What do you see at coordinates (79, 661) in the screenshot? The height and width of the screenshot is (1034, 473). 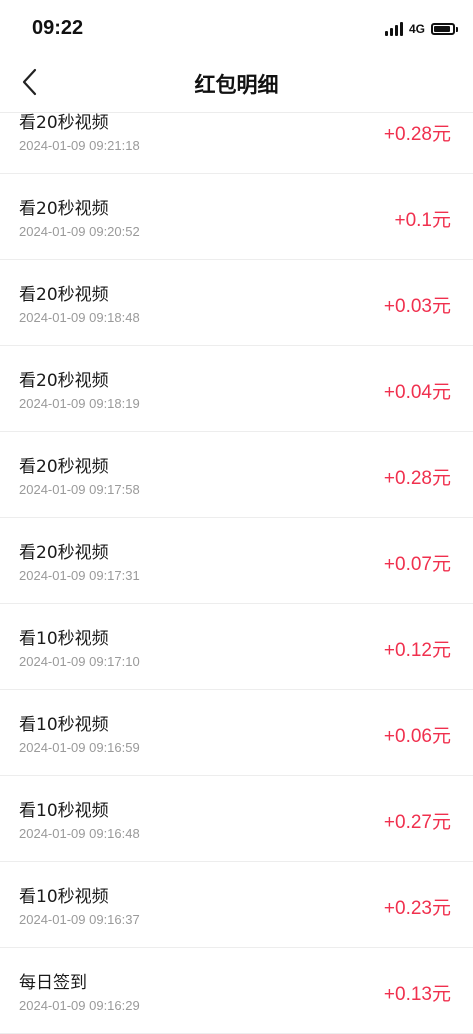 I see `record-timestamp: 2024-01-09 09:17:10` at bounding box center [79, 661].